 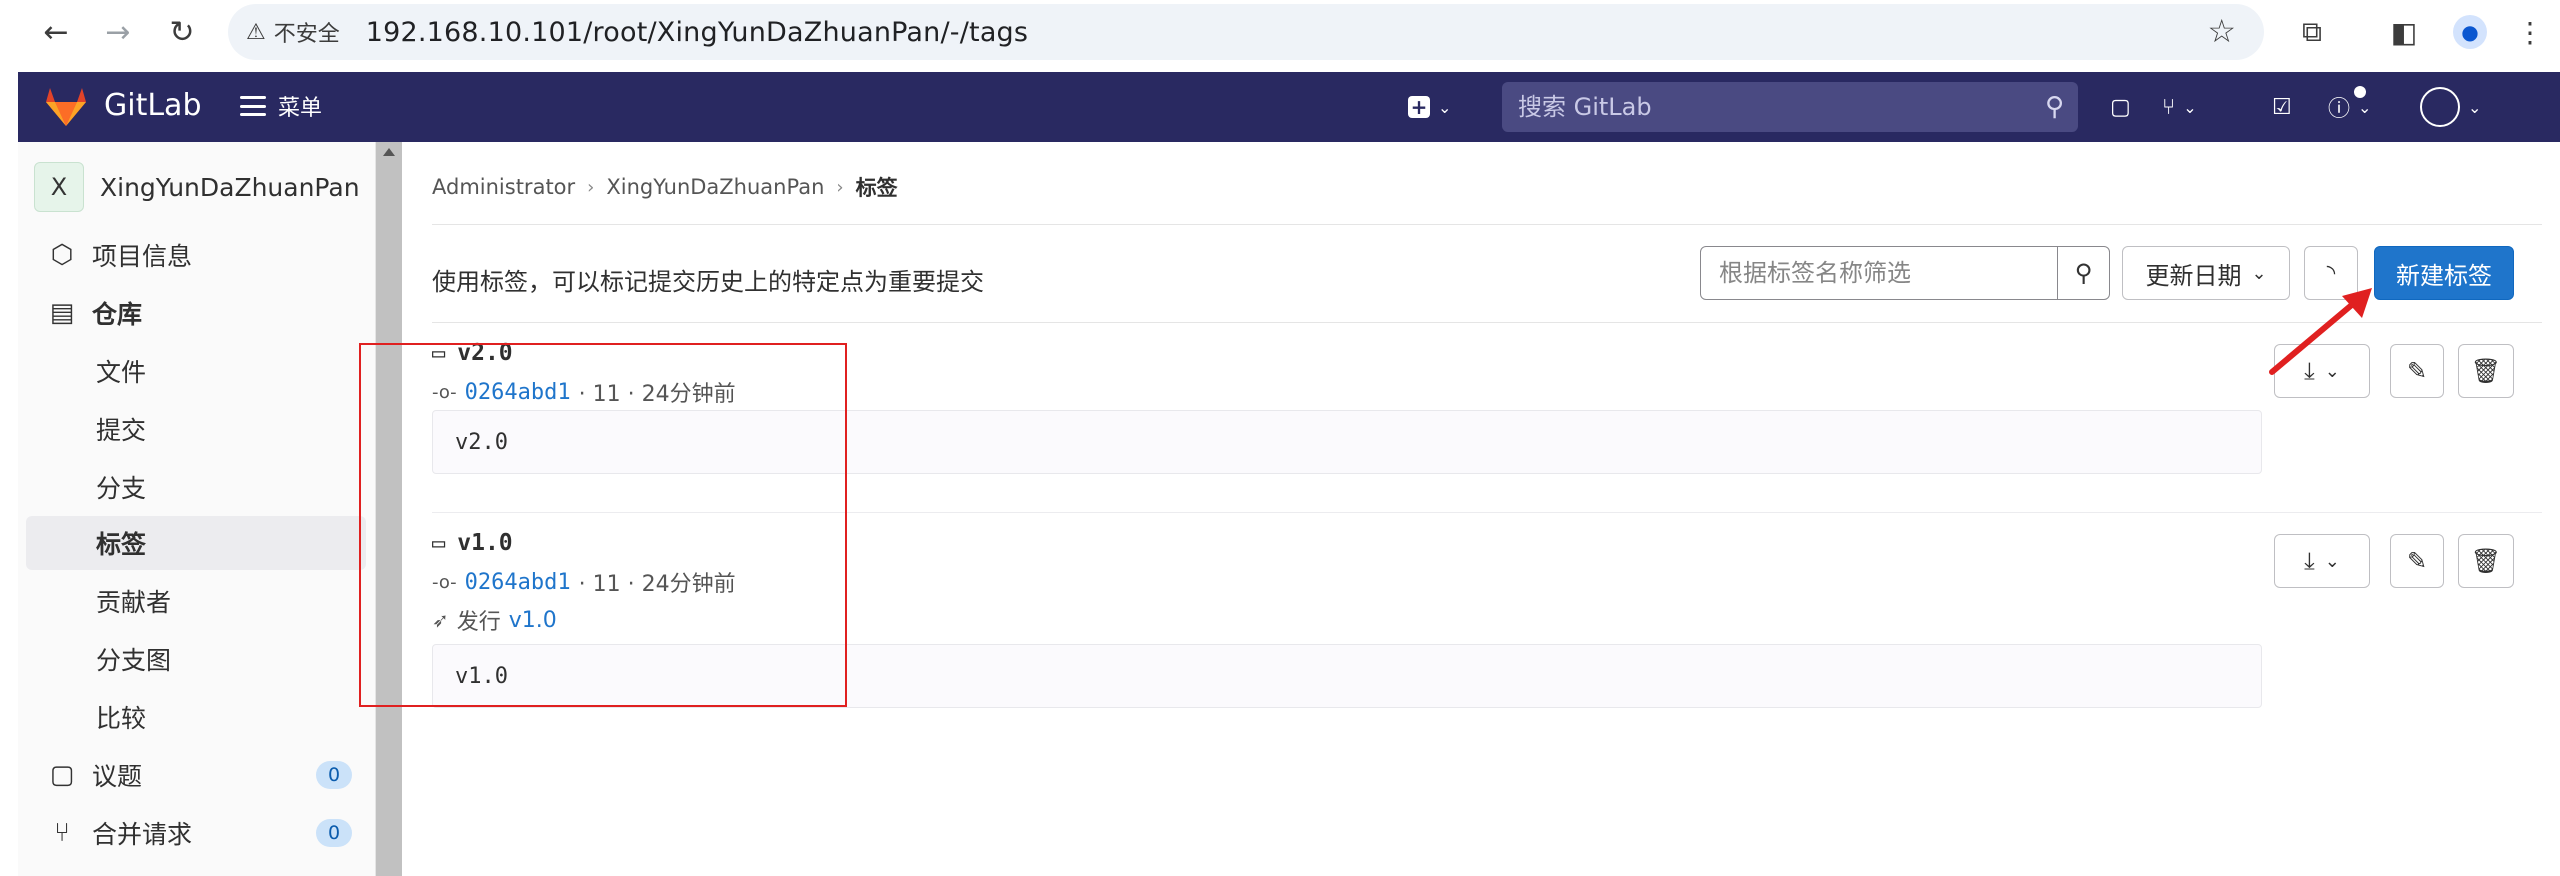 I want to click on todo-check-icon: ☑, so click(x=2282, y=107).